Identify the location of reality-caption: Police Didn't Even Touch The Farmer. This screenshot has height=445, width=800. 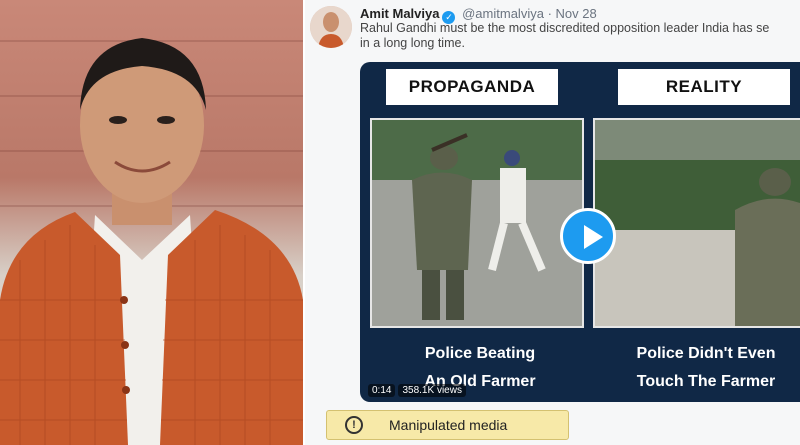
(703, 368).